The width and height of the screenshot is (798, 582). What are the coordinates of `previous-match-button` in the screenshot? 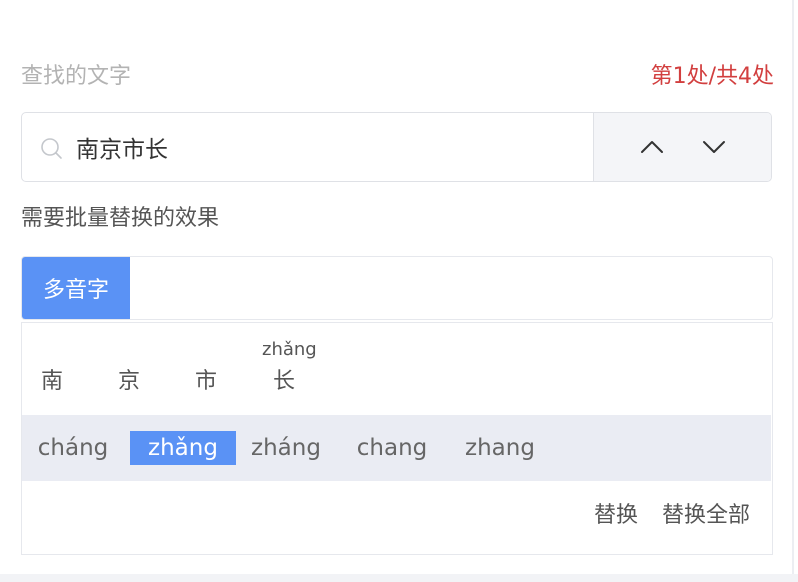 It's located at (652, 147).